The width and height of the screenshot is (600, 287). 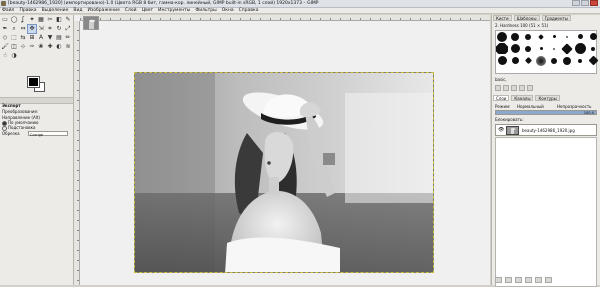 What do you see at coordinates (205, 10) in the screenshot?
I see `menu-filters: Фильтры` at bounding box center [205, 10].